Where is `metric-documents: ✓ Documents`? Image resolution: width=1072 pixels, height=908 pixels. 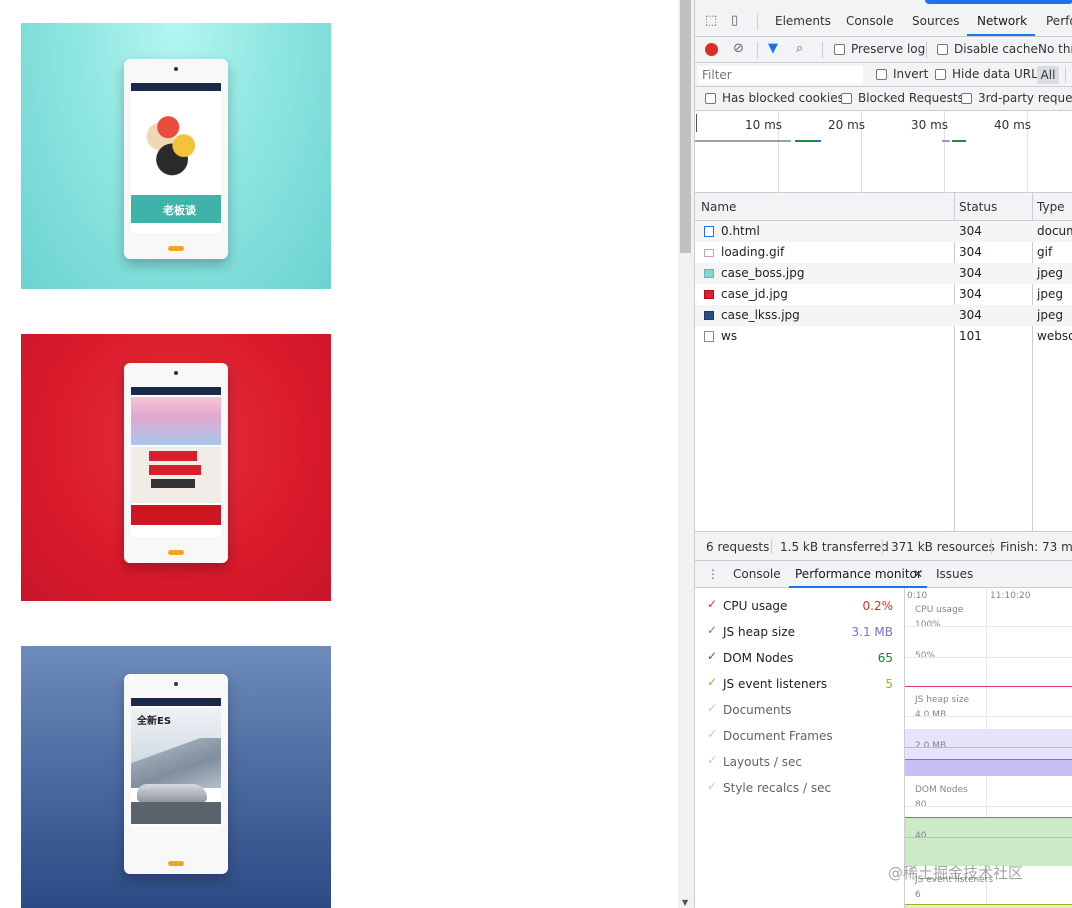
metric-documents: ✓ Documents is located at coordinates (800, 712).